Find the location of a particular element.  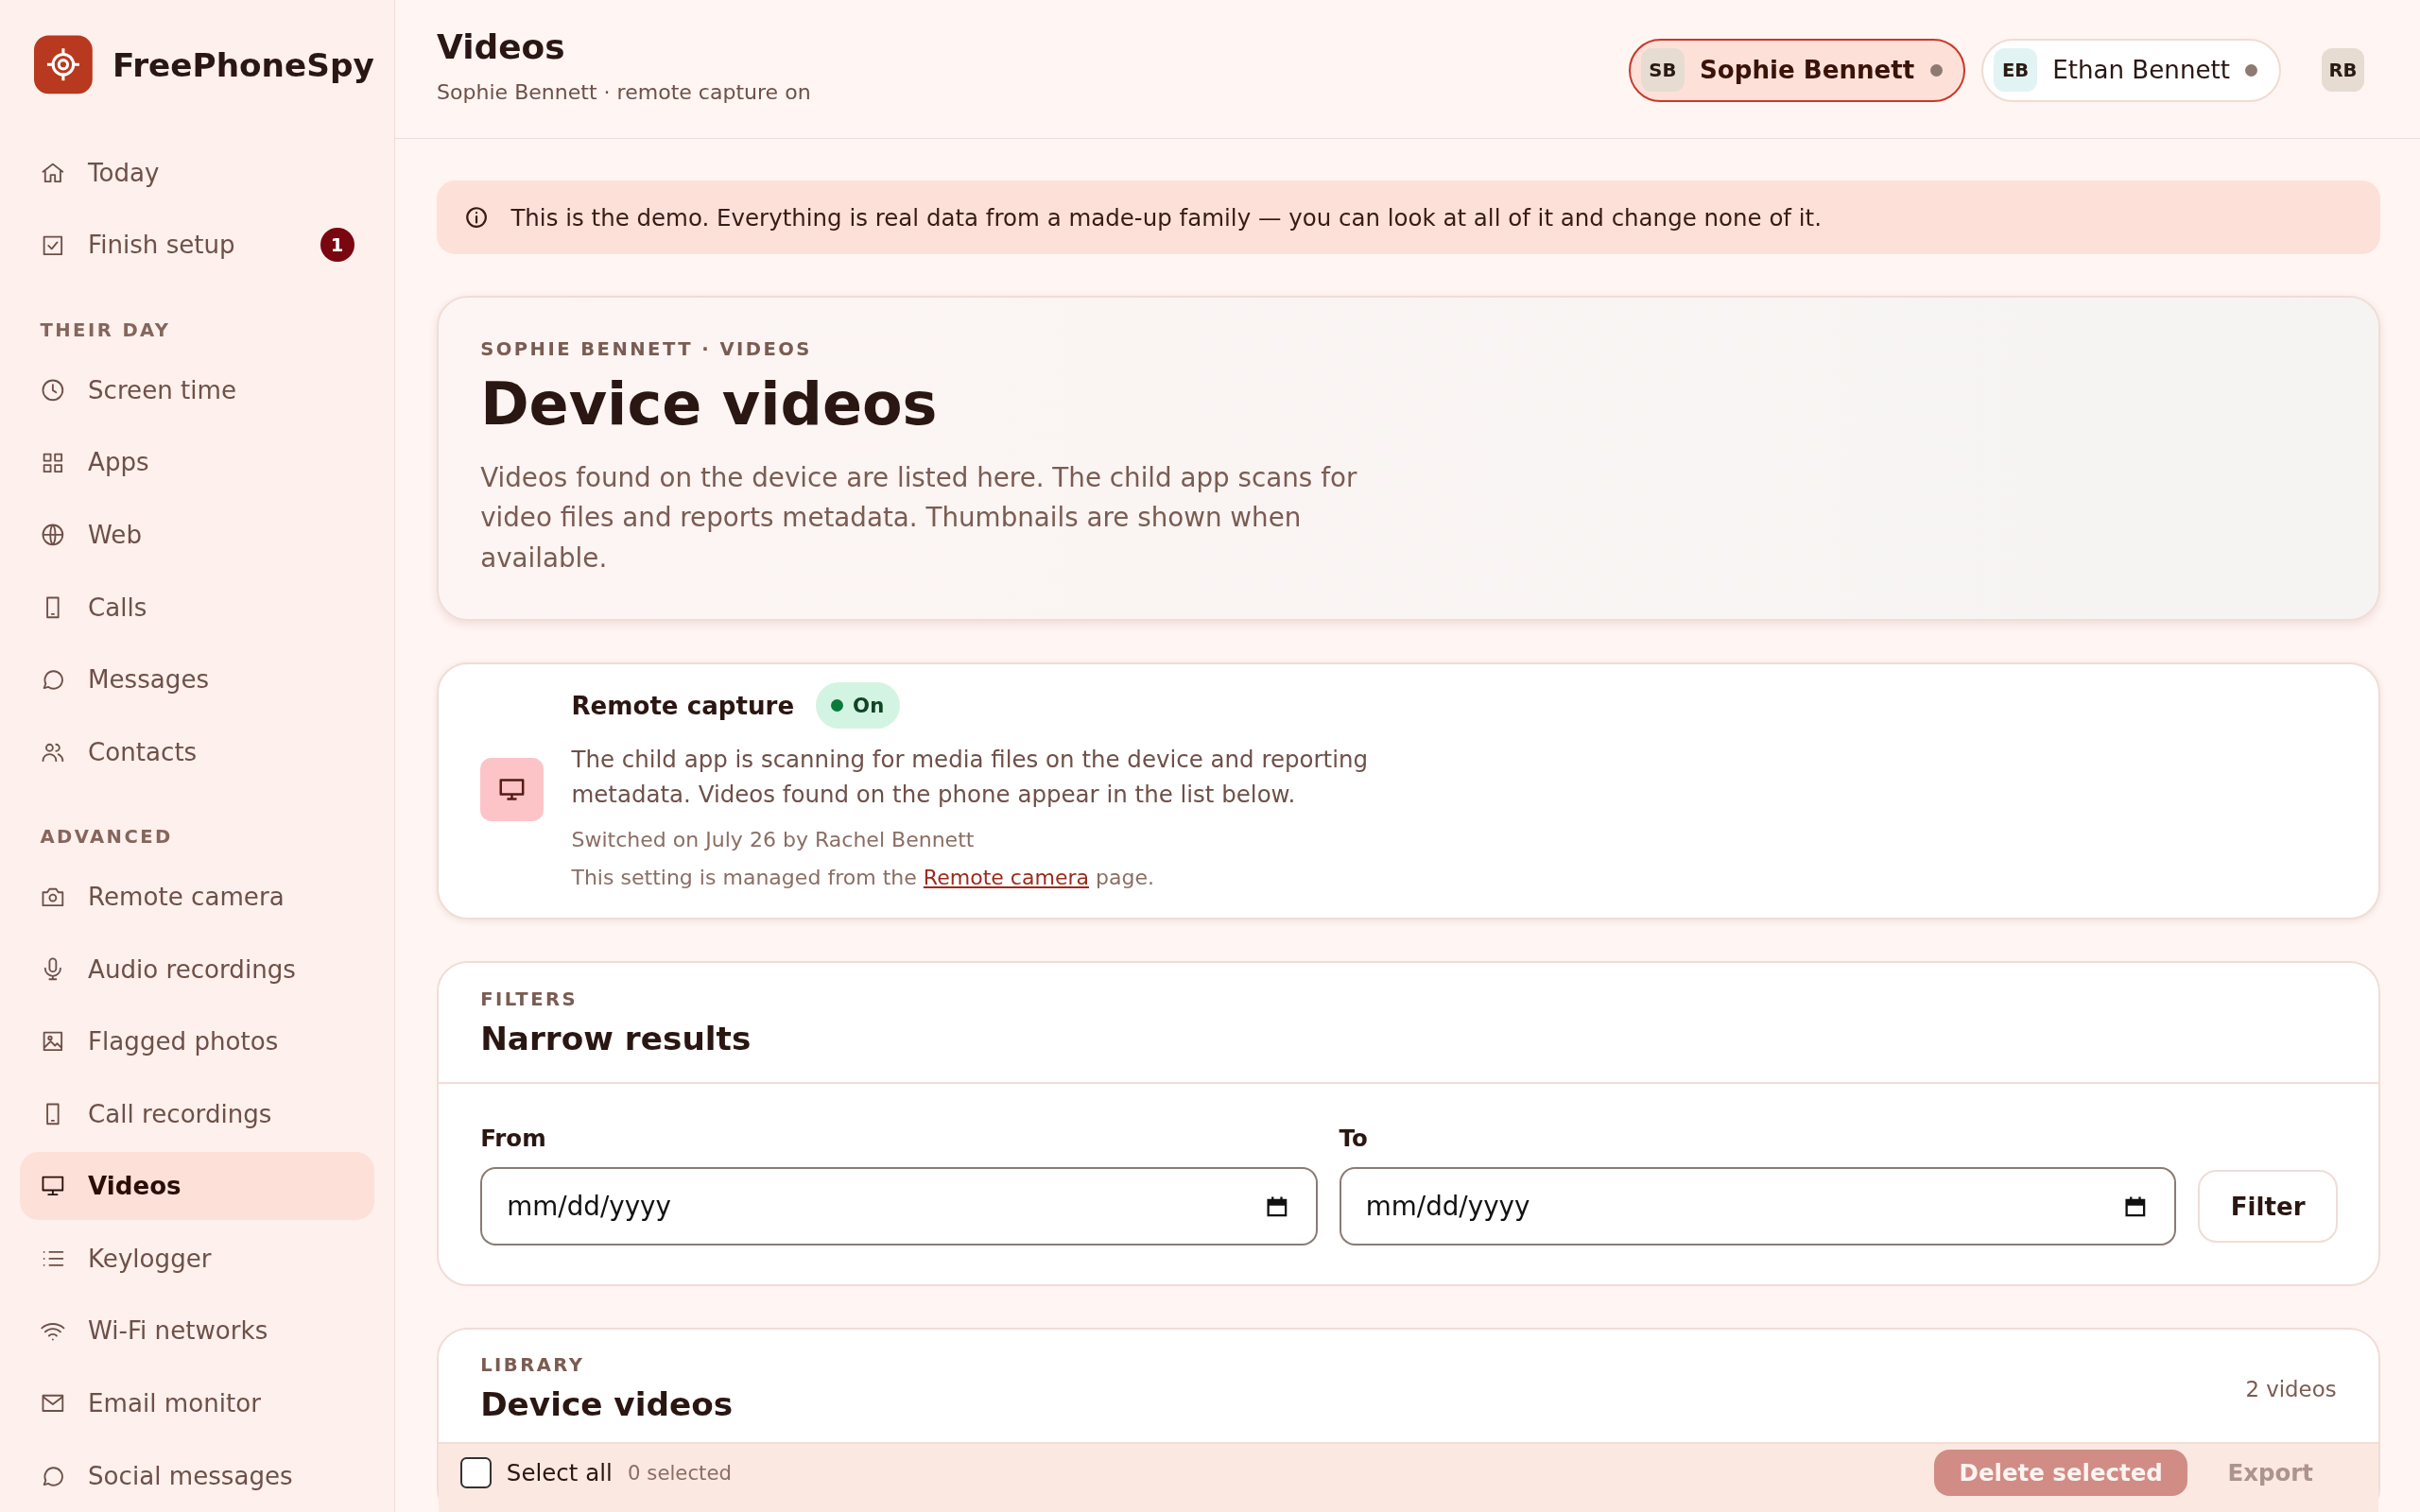

nav-item: Screen time is located at coordinates (197, 389).